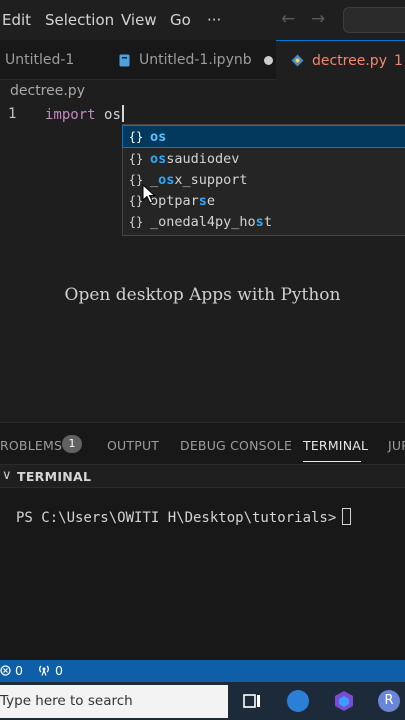  Describe the element at coordinates (202, 20) in the screenshot. I see `menu-bar: Edit Selection View Go ··· ← →` at that location.